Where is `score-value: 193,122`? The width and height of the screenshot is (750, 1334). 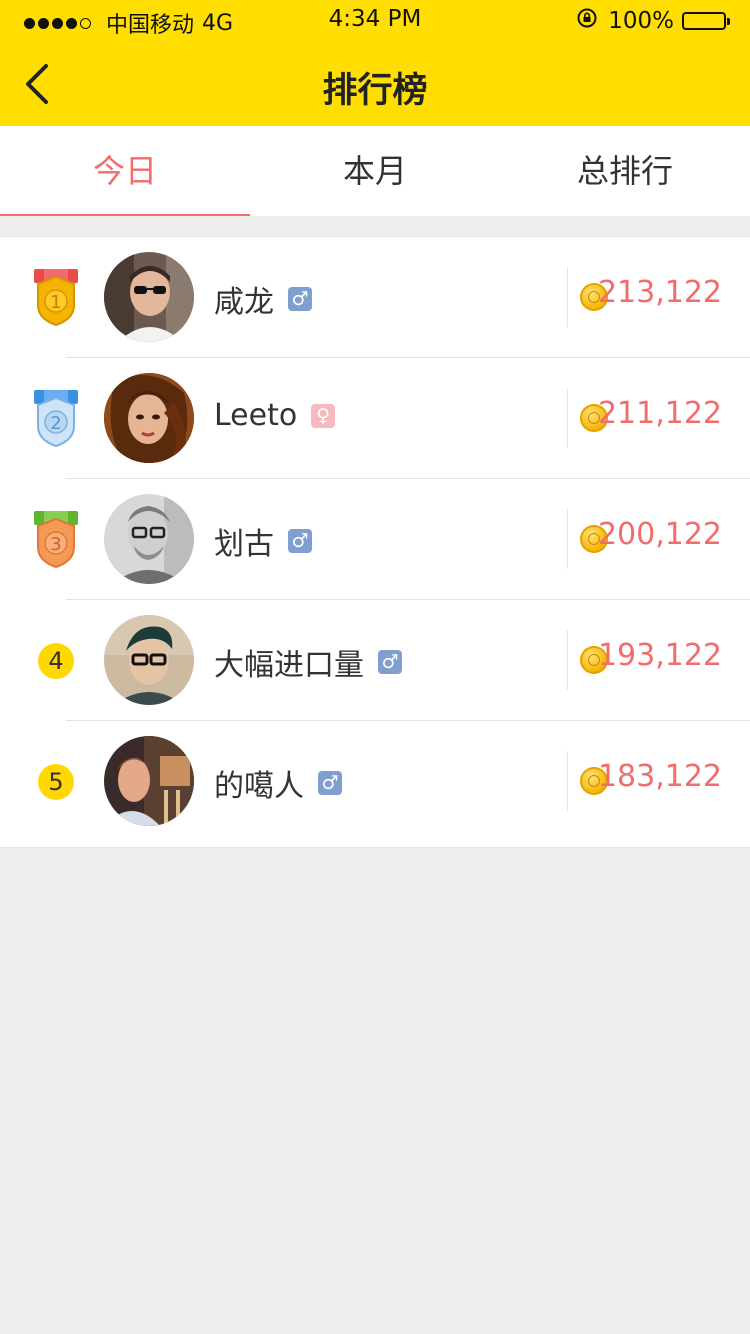
score-value: 193,122 is located at coordinates (659, 655).